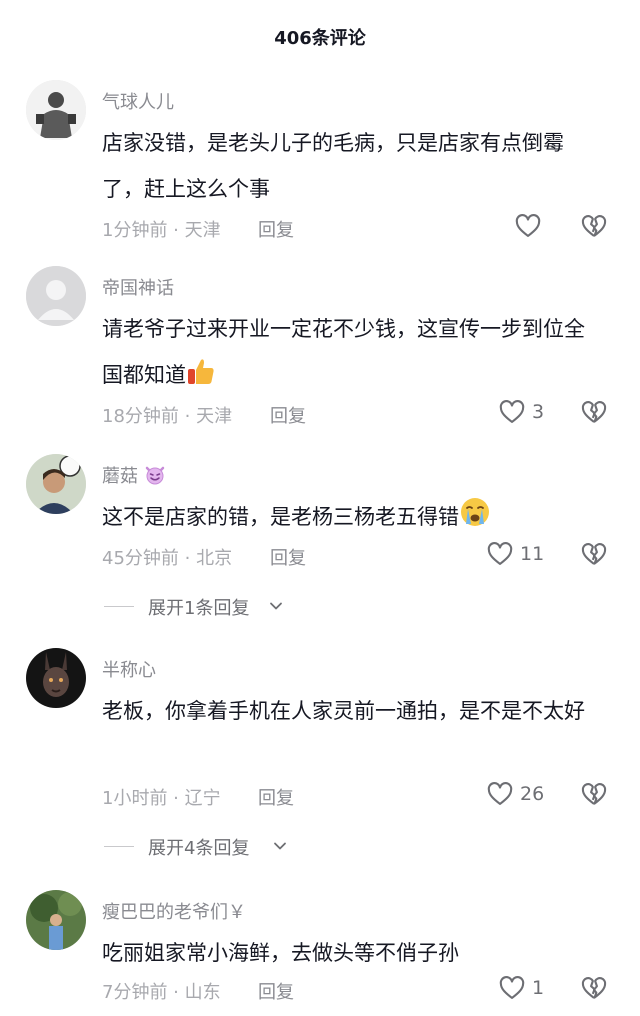 The image size is (640, 1016). I want to click on expand-replies-button: 展开1条回复, so click(234, 607).